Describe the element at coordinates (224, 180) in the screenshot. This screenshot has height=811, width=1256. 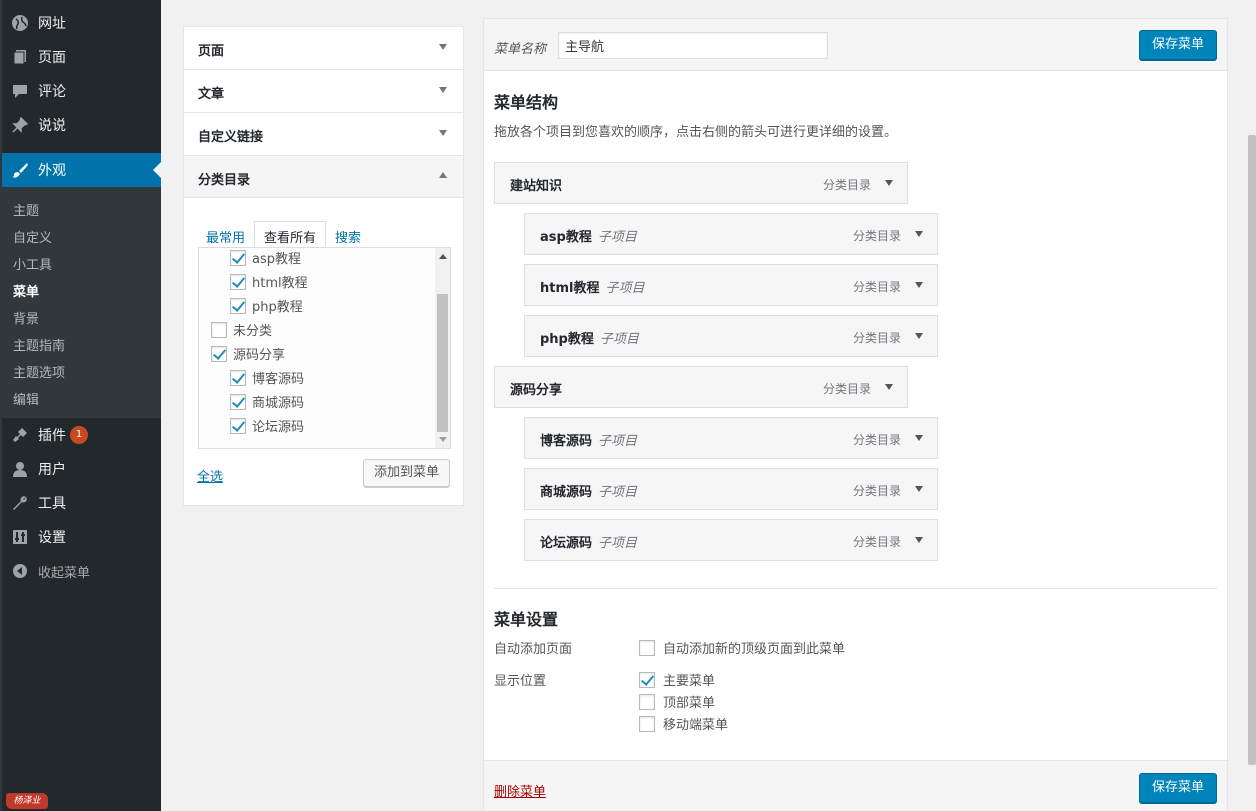
I see `accordion-title: 分类目录` at that location.